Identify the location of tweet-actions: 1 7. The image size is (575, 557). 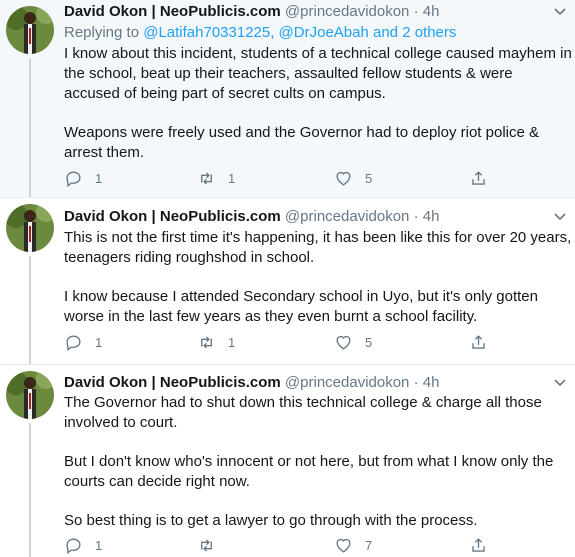
(284, 546).